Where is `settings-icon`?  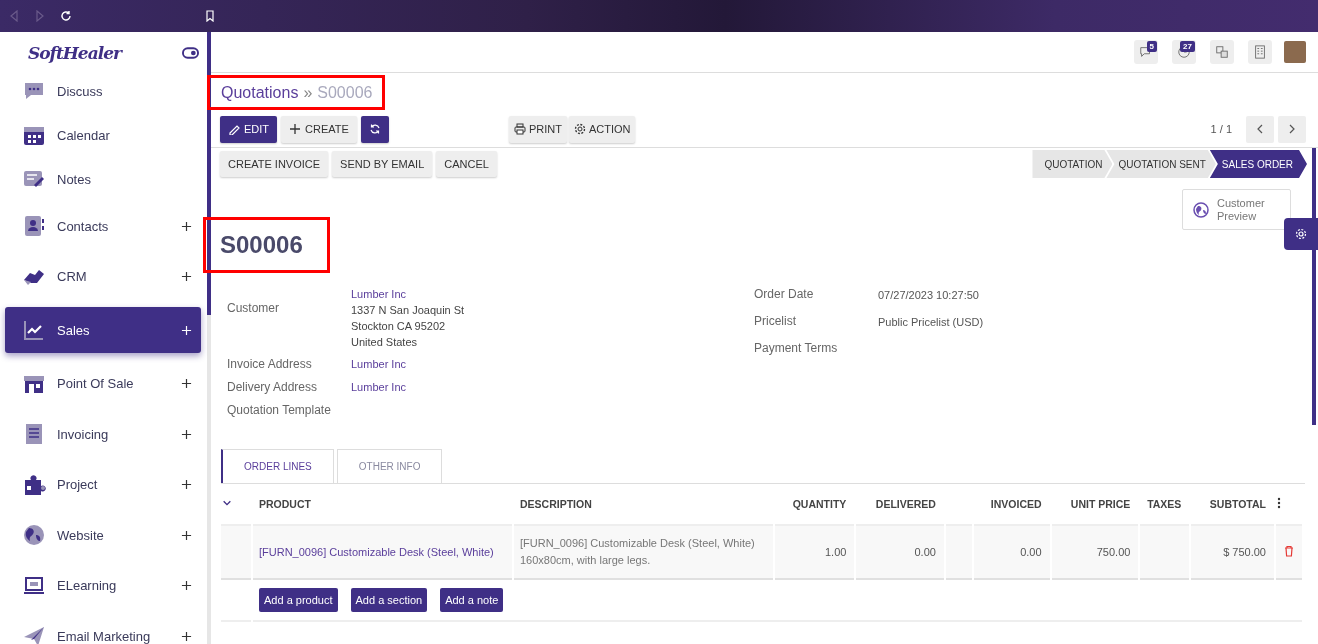
settings-icon is located at coordinates (1301, 234).